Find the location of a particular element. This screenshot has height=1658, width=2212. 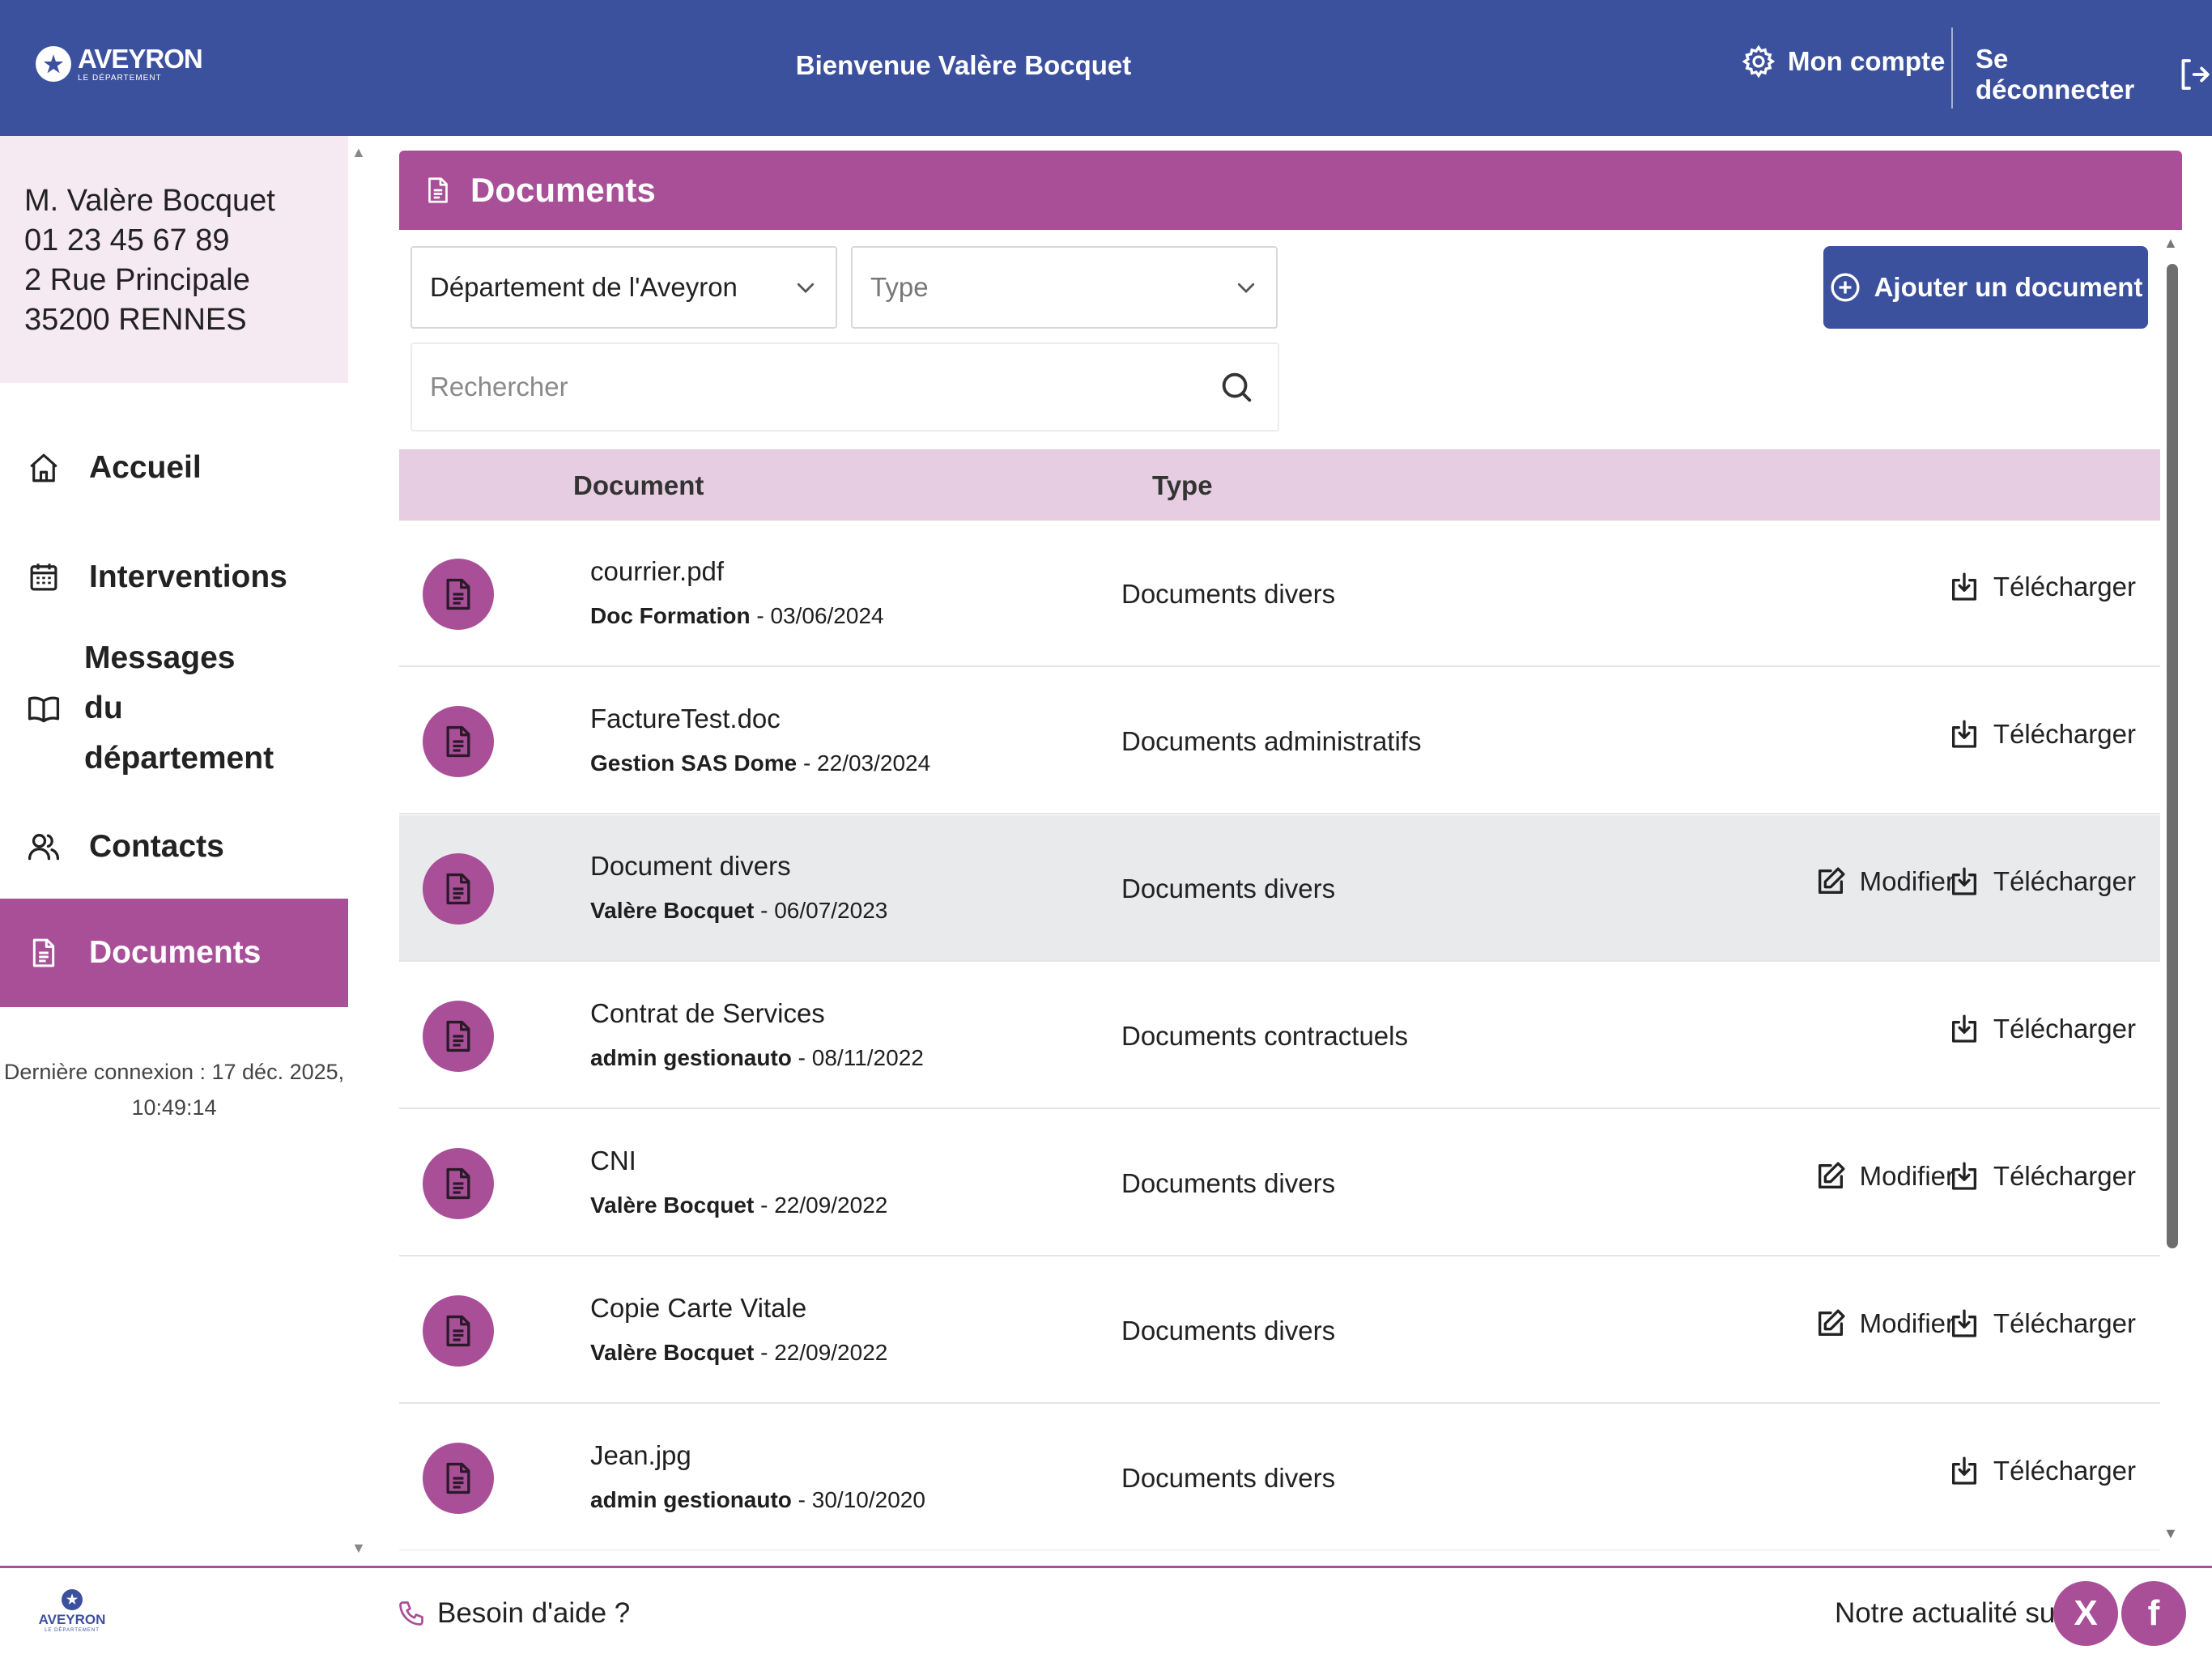

document-name: Copie Carte Vitale is located at coordinates (699, 1308).